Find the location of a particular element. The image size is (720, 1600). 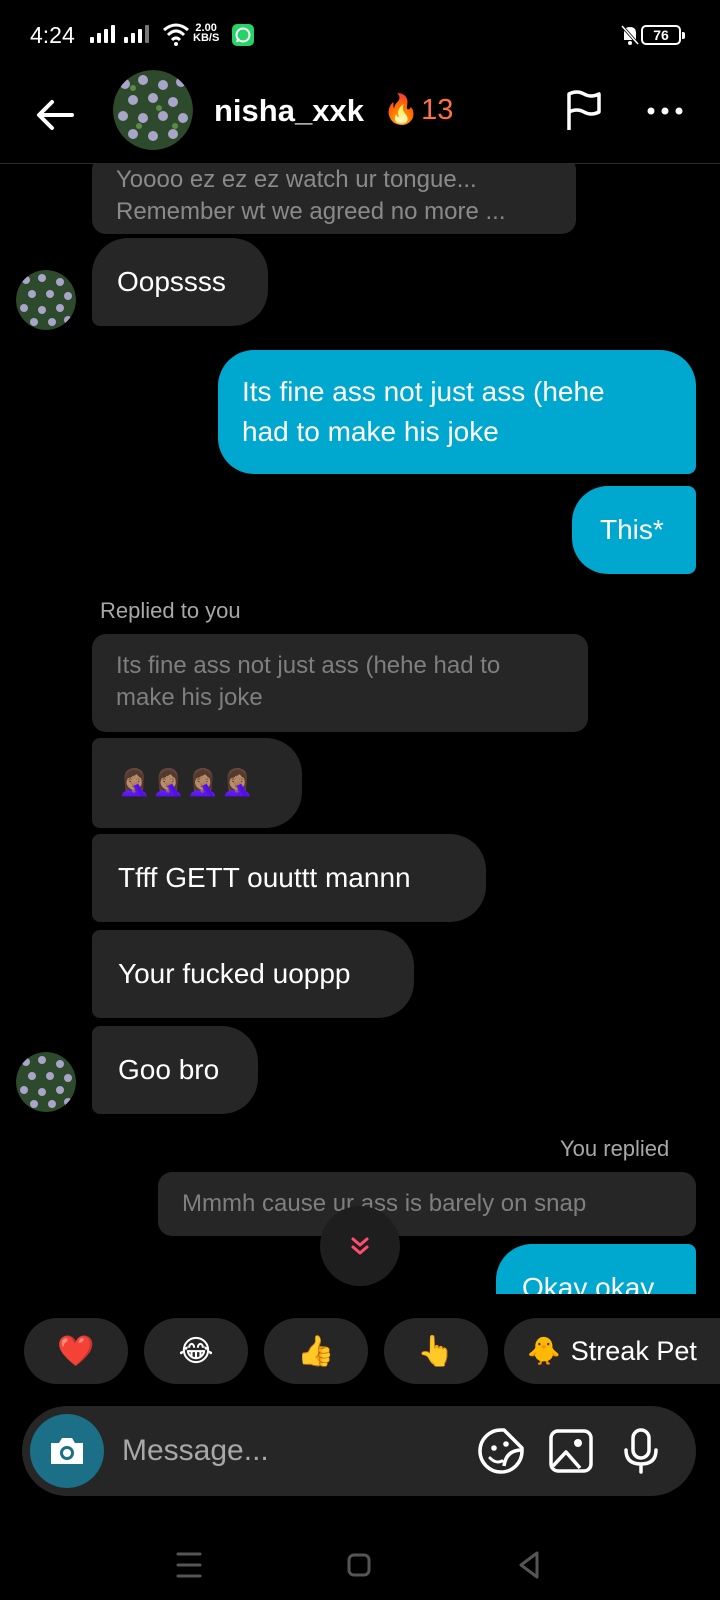

quick-reactions-bar: ❤️ 😂 👍 👆 🐥 Streak Pet is located at coordinates (360, 1352).